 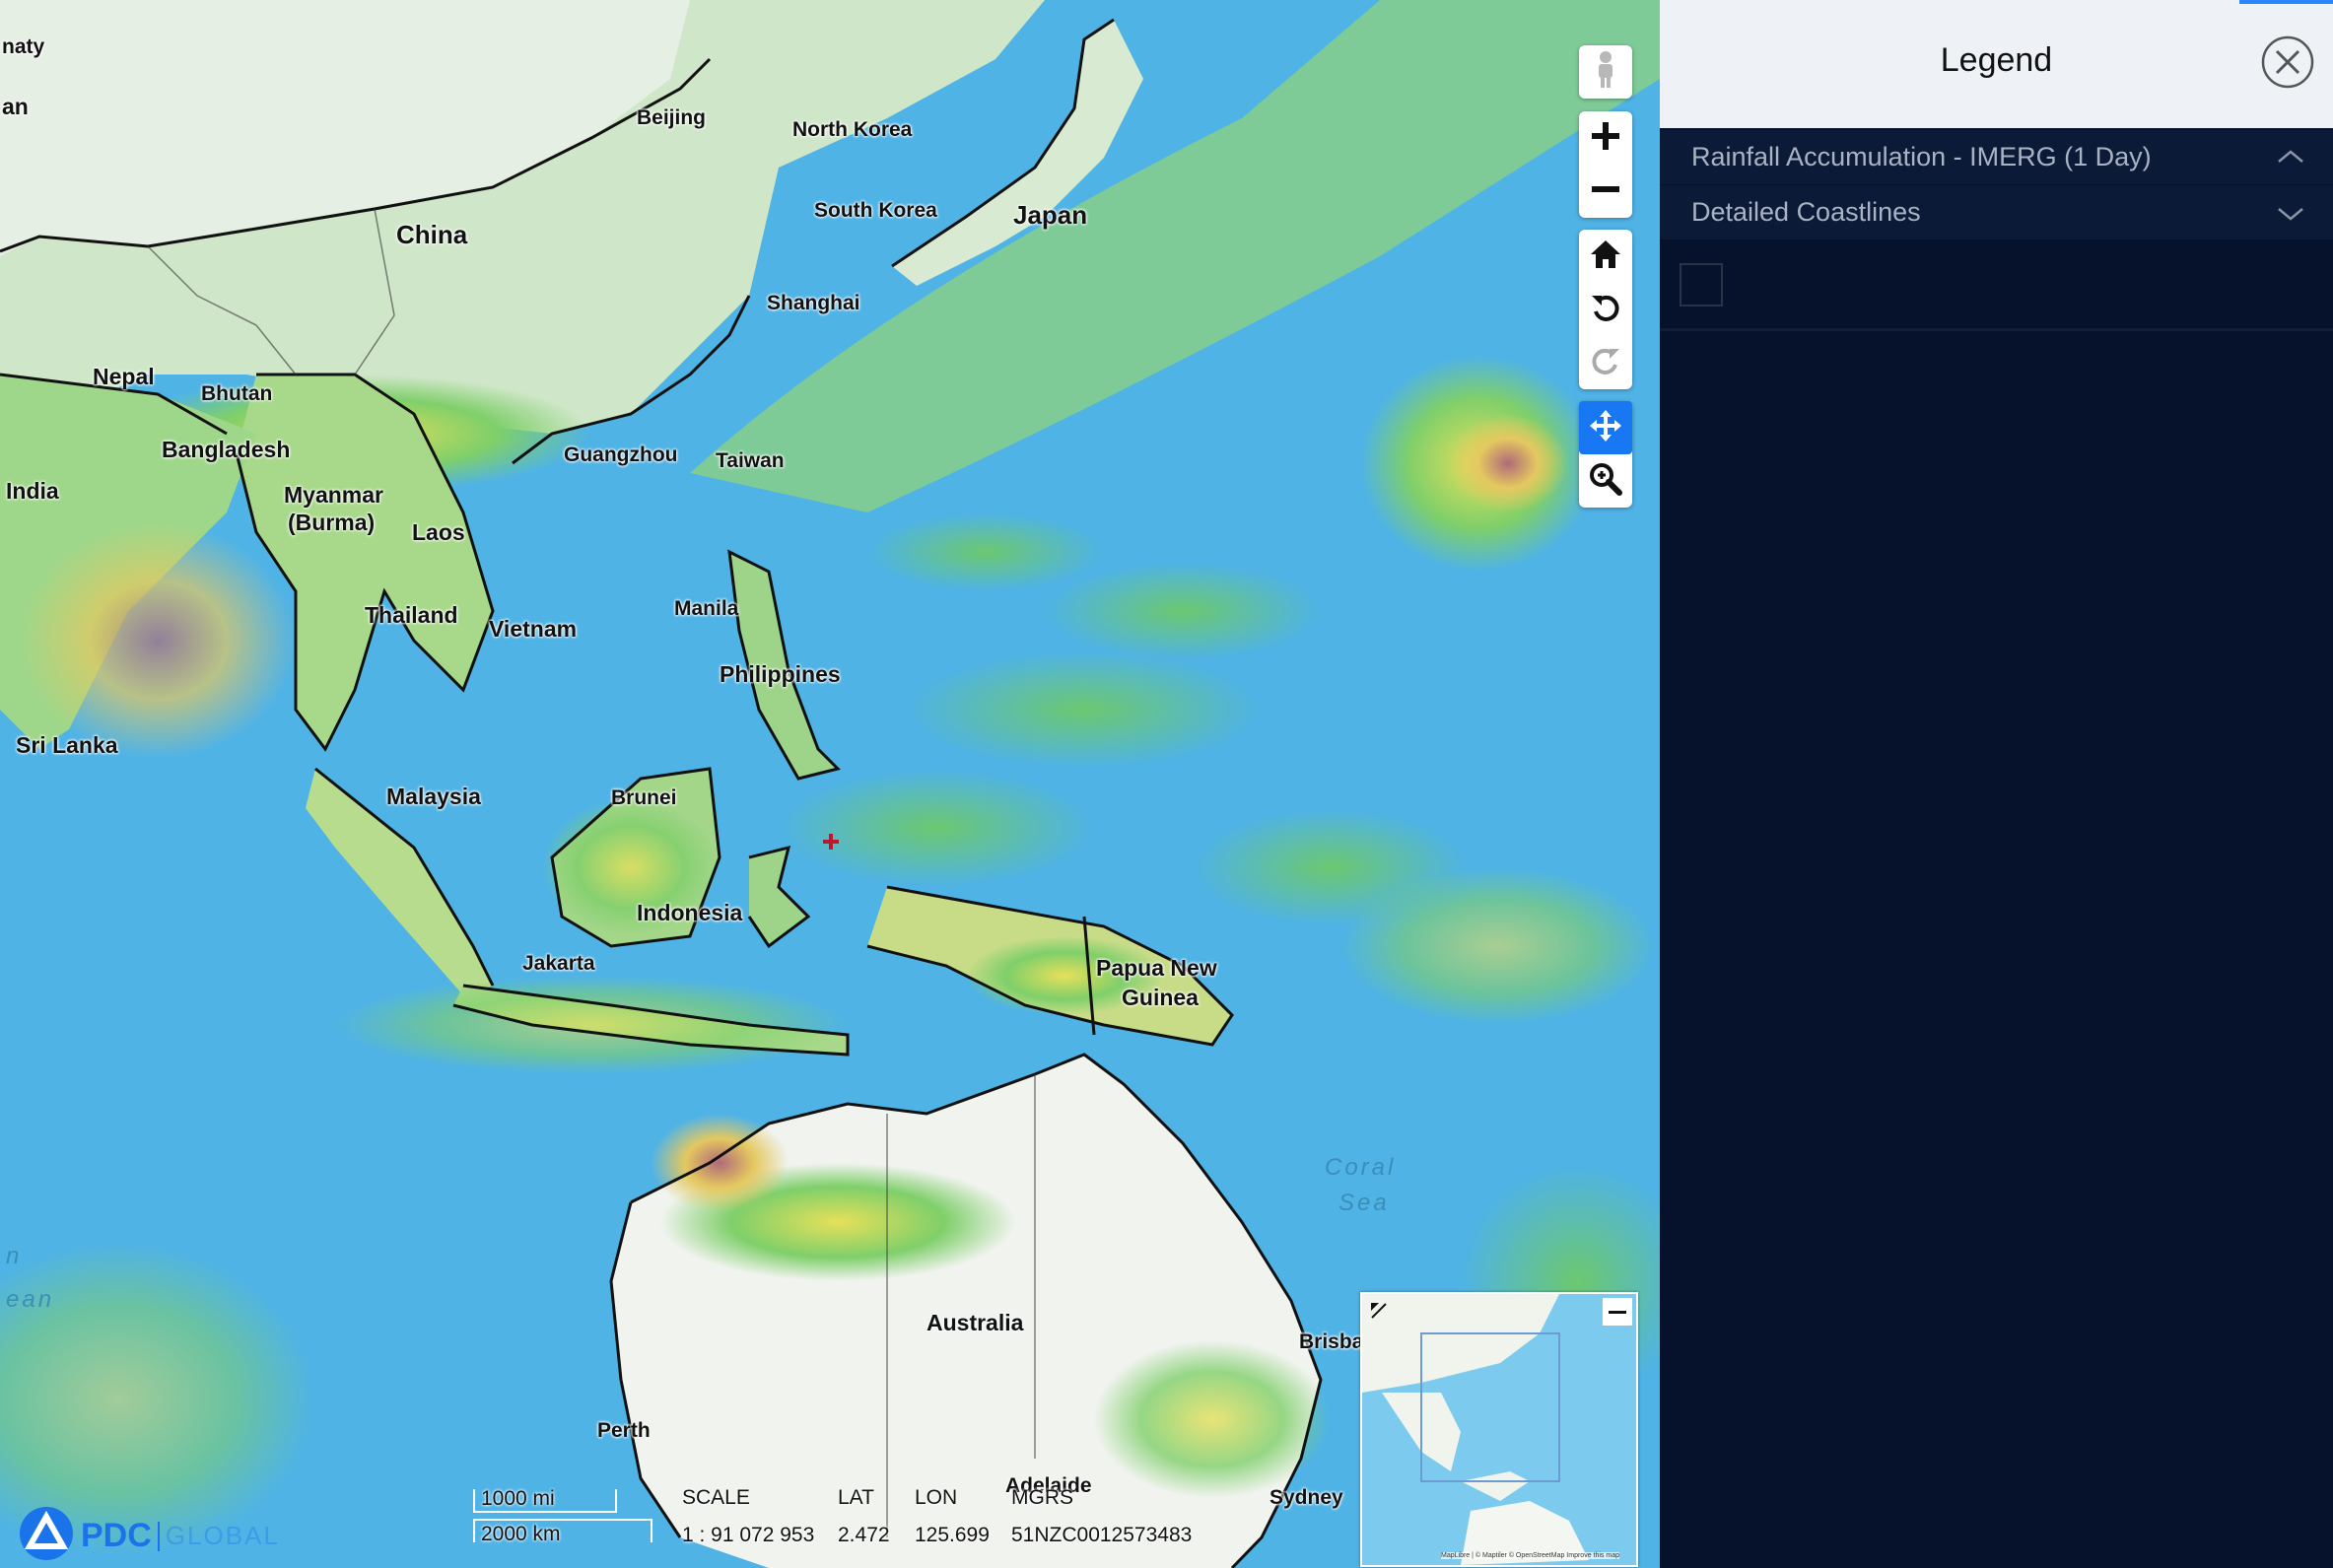 What do you see at coordinates (644, 797) in the screenshot?
I see `place-label: Brunei` at bounding box center [644, 797].